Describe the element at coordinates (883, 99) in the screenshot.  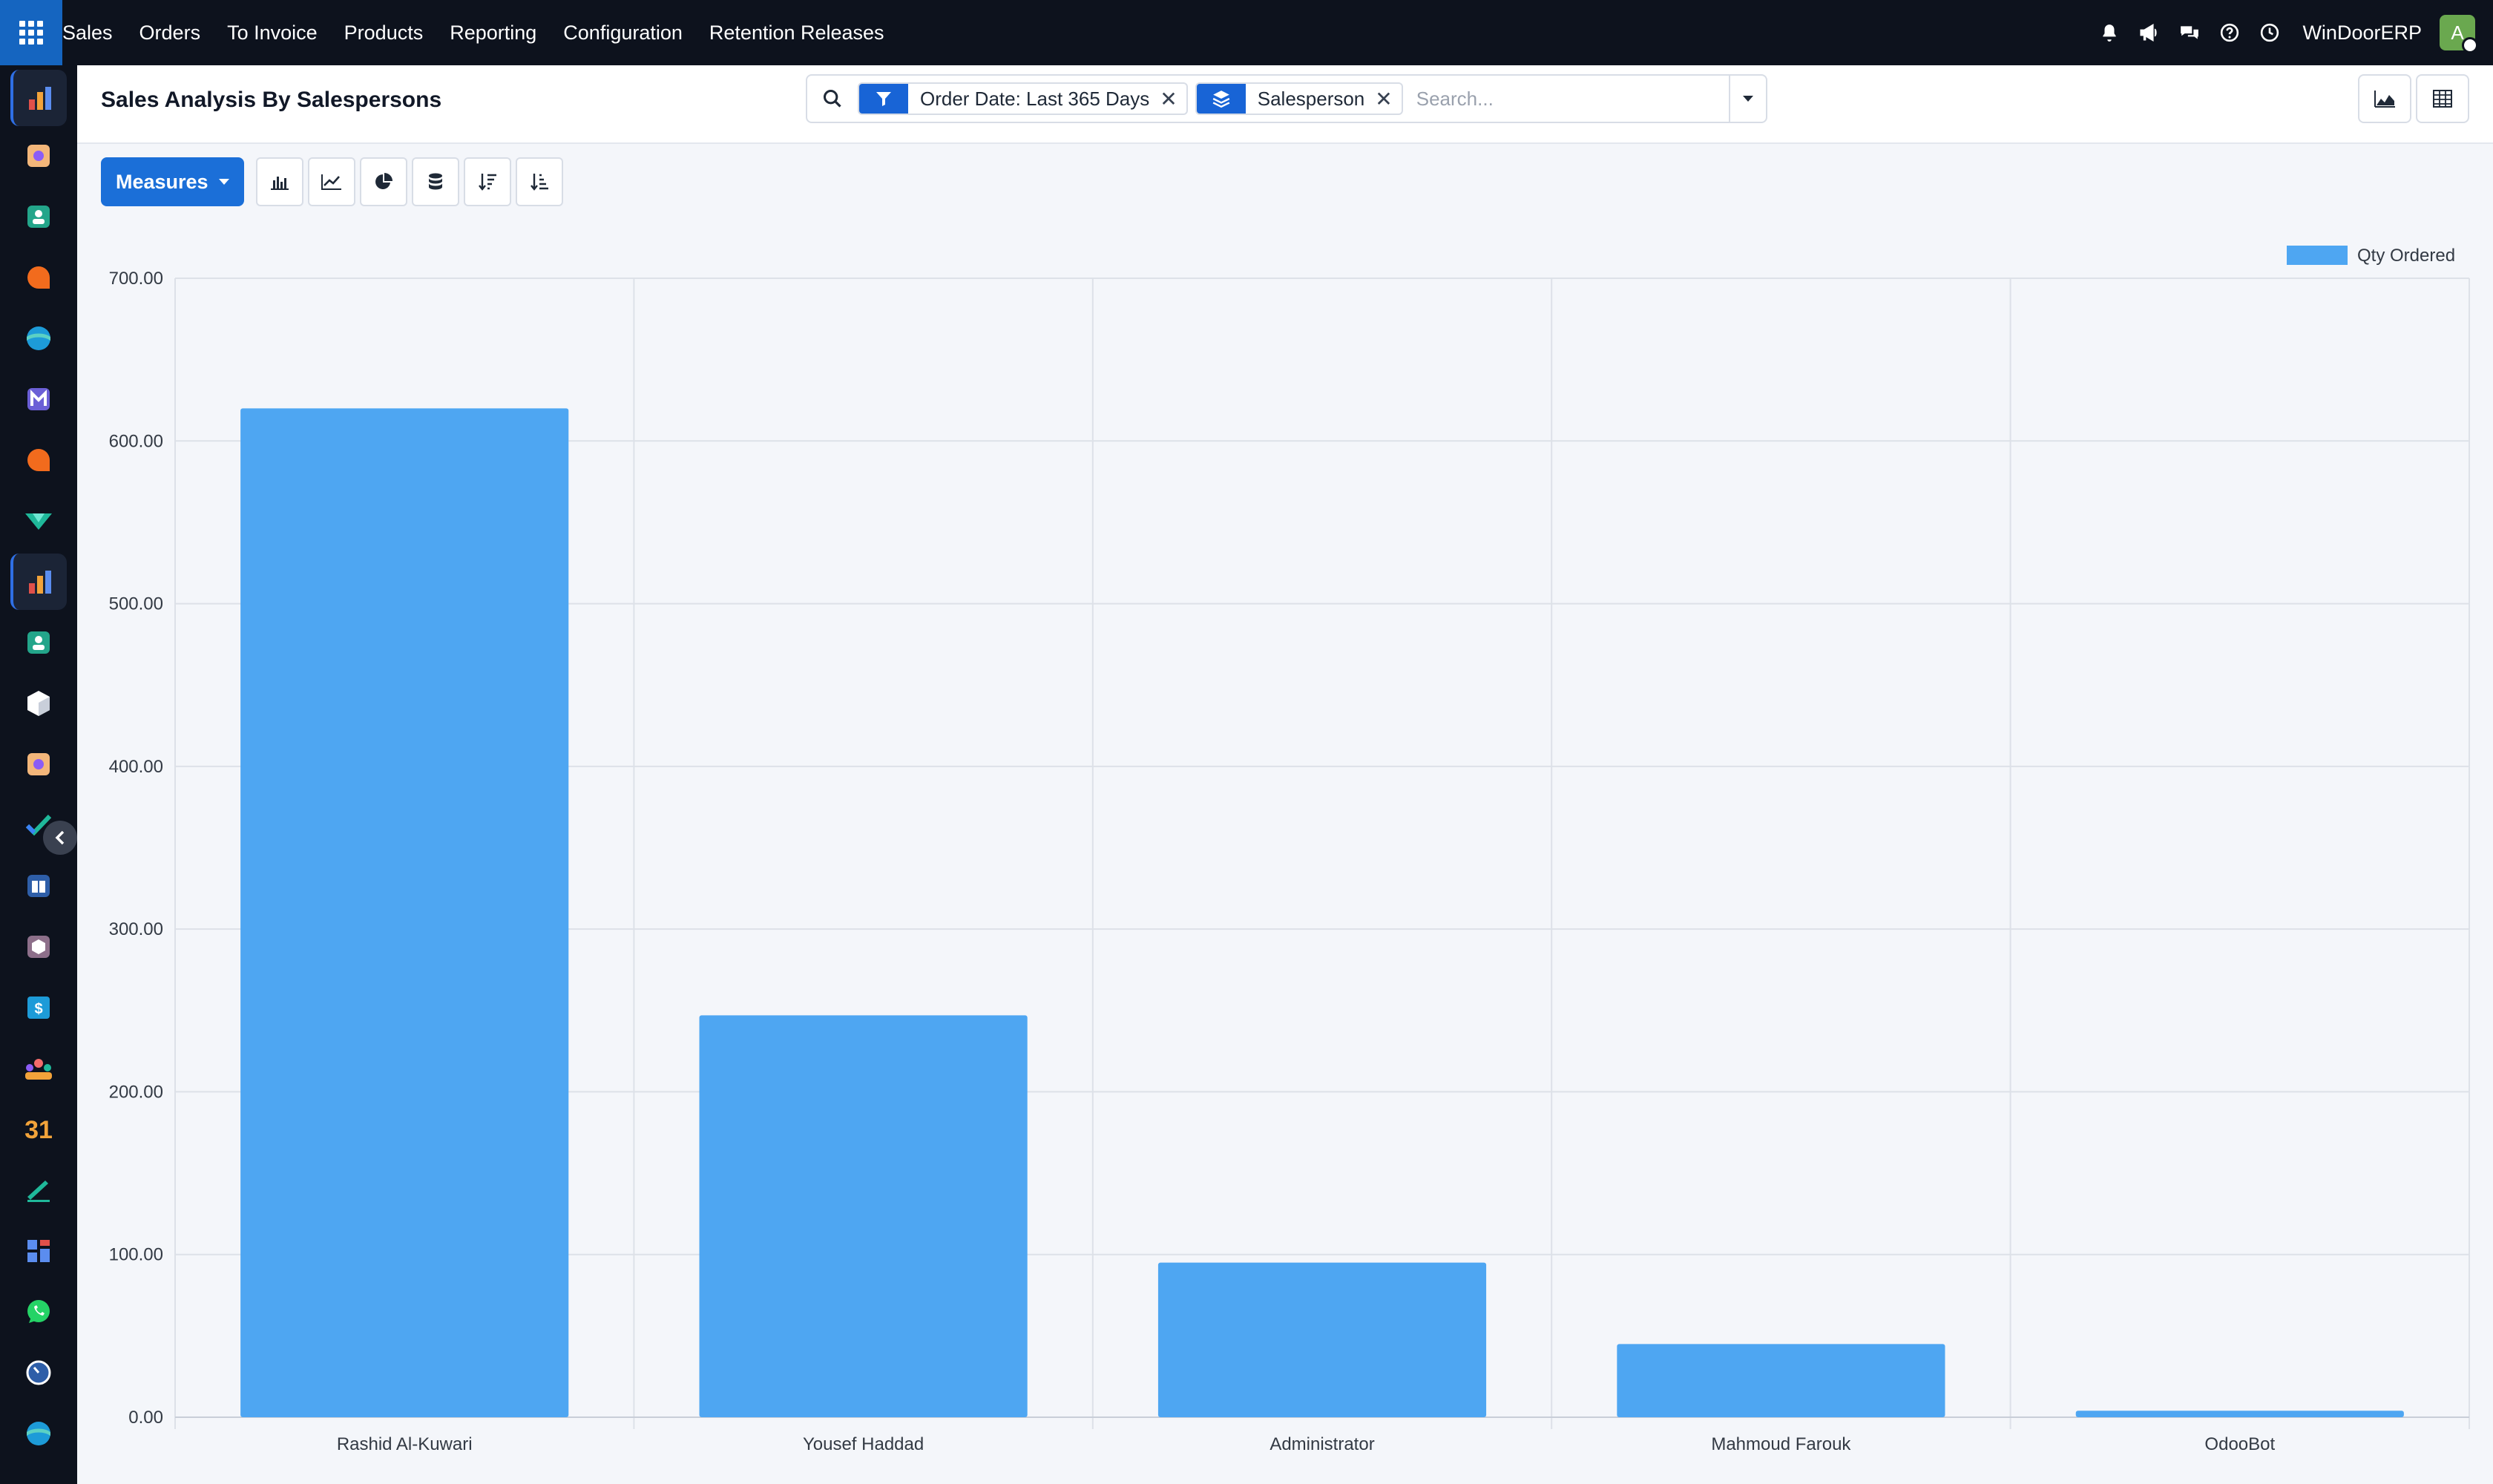
I see `filter-icon` at that location.